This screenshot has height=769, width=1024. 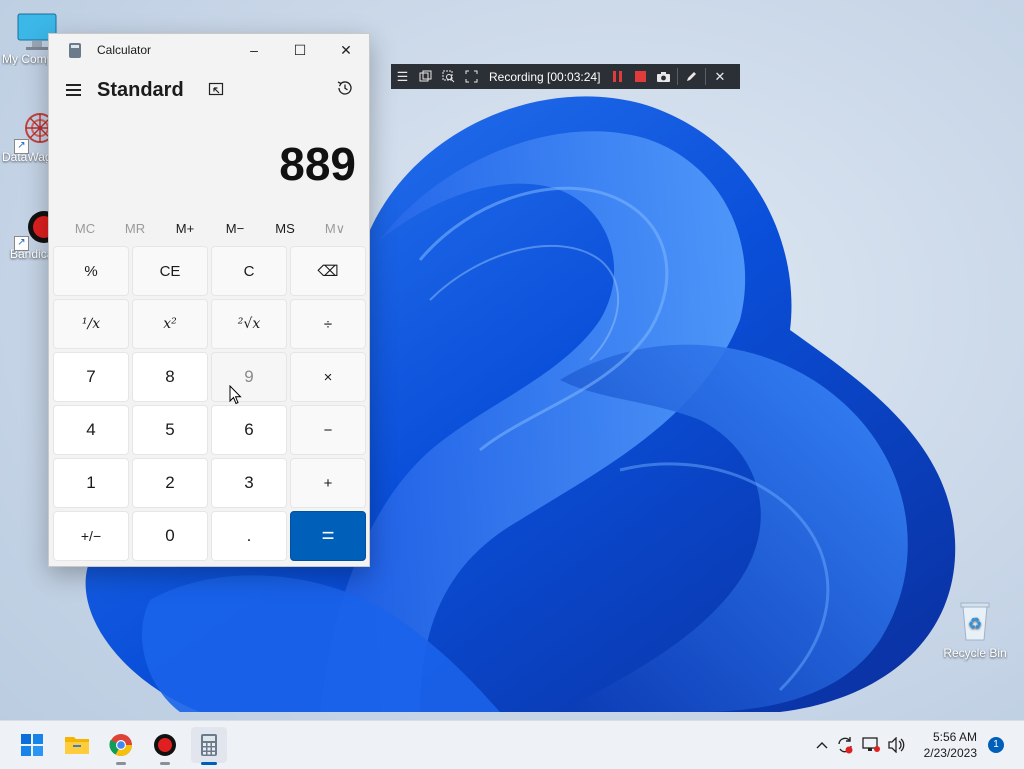 I want to click on taskbar: 5:56 AM 2/23/2023 1, so click(x=512, y=744).